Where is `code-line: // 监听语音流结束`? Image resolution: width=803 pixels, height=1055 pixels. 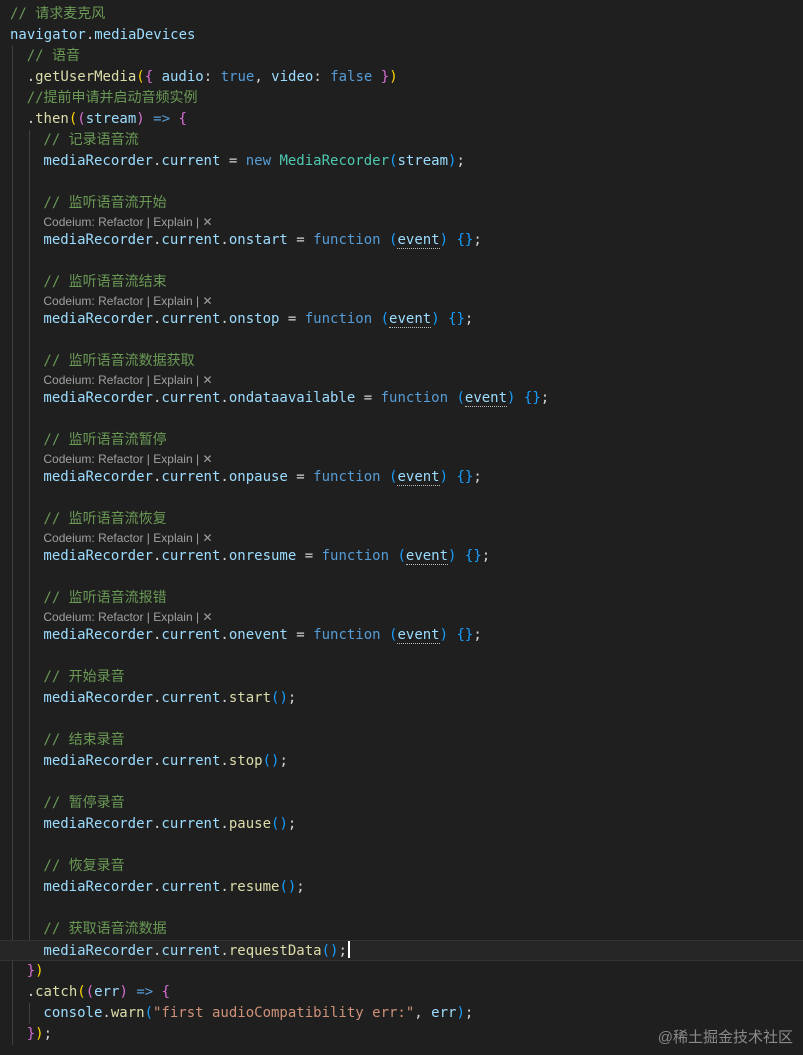 code-line: // 监听语音流结束 is located at coordinates (401, 282).